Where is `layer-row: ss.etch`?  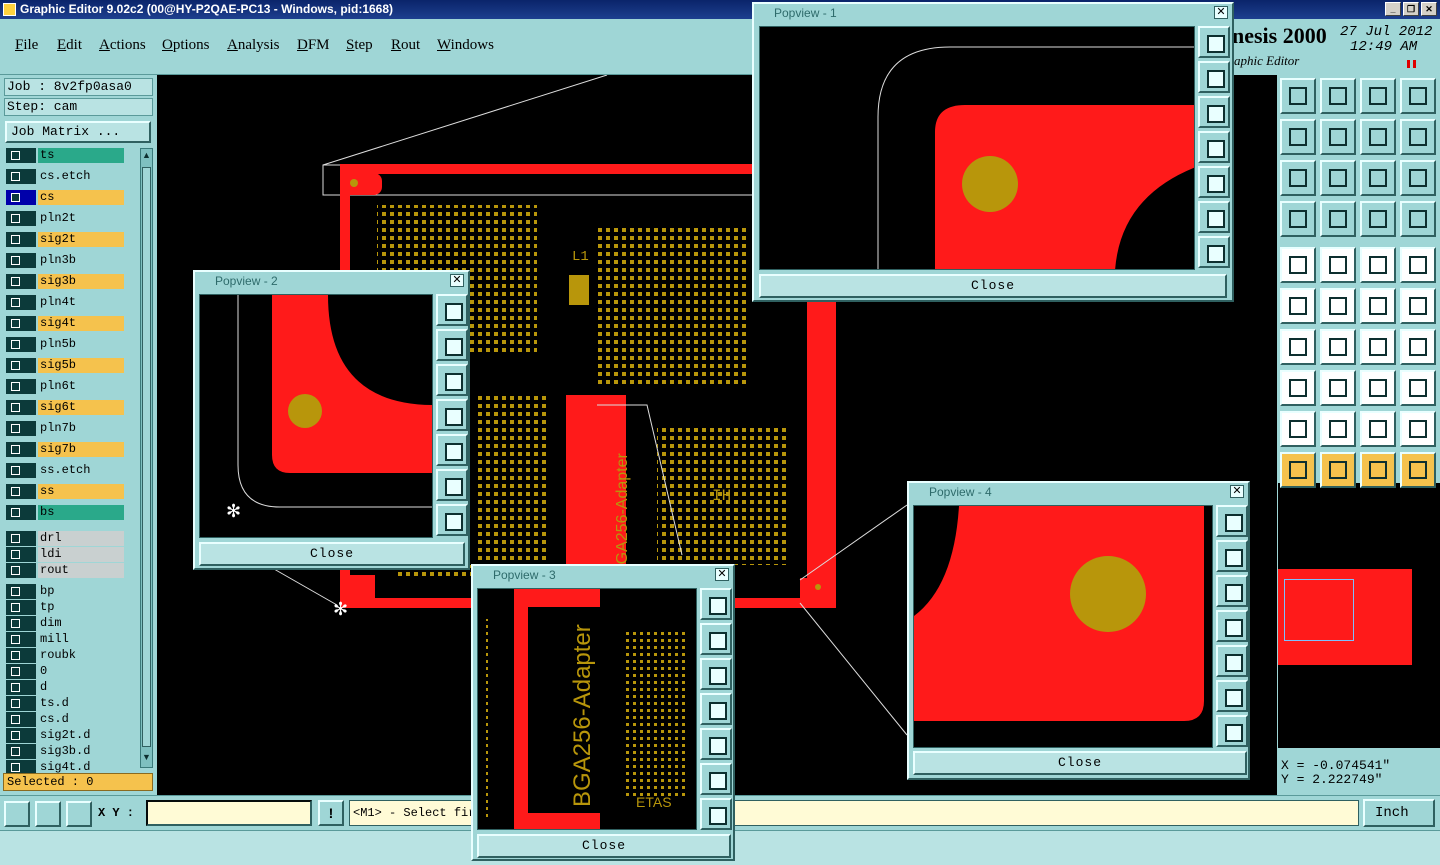 layer-row: ss.etch is located at coordinates (65, 470).